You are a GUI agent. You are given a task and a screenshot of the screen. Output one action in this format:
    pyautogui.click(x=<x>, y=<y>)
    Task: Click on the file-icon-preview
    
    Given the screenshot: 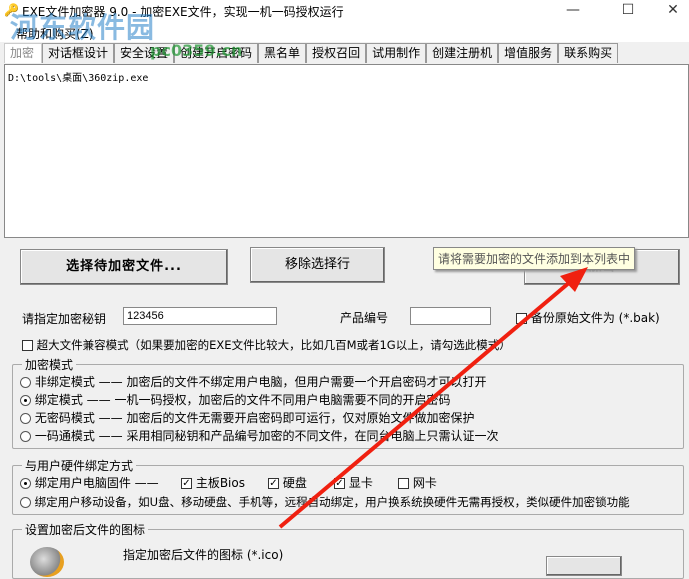 What is the action you would take?
    pyautogui.click(x=47, y=562)
    